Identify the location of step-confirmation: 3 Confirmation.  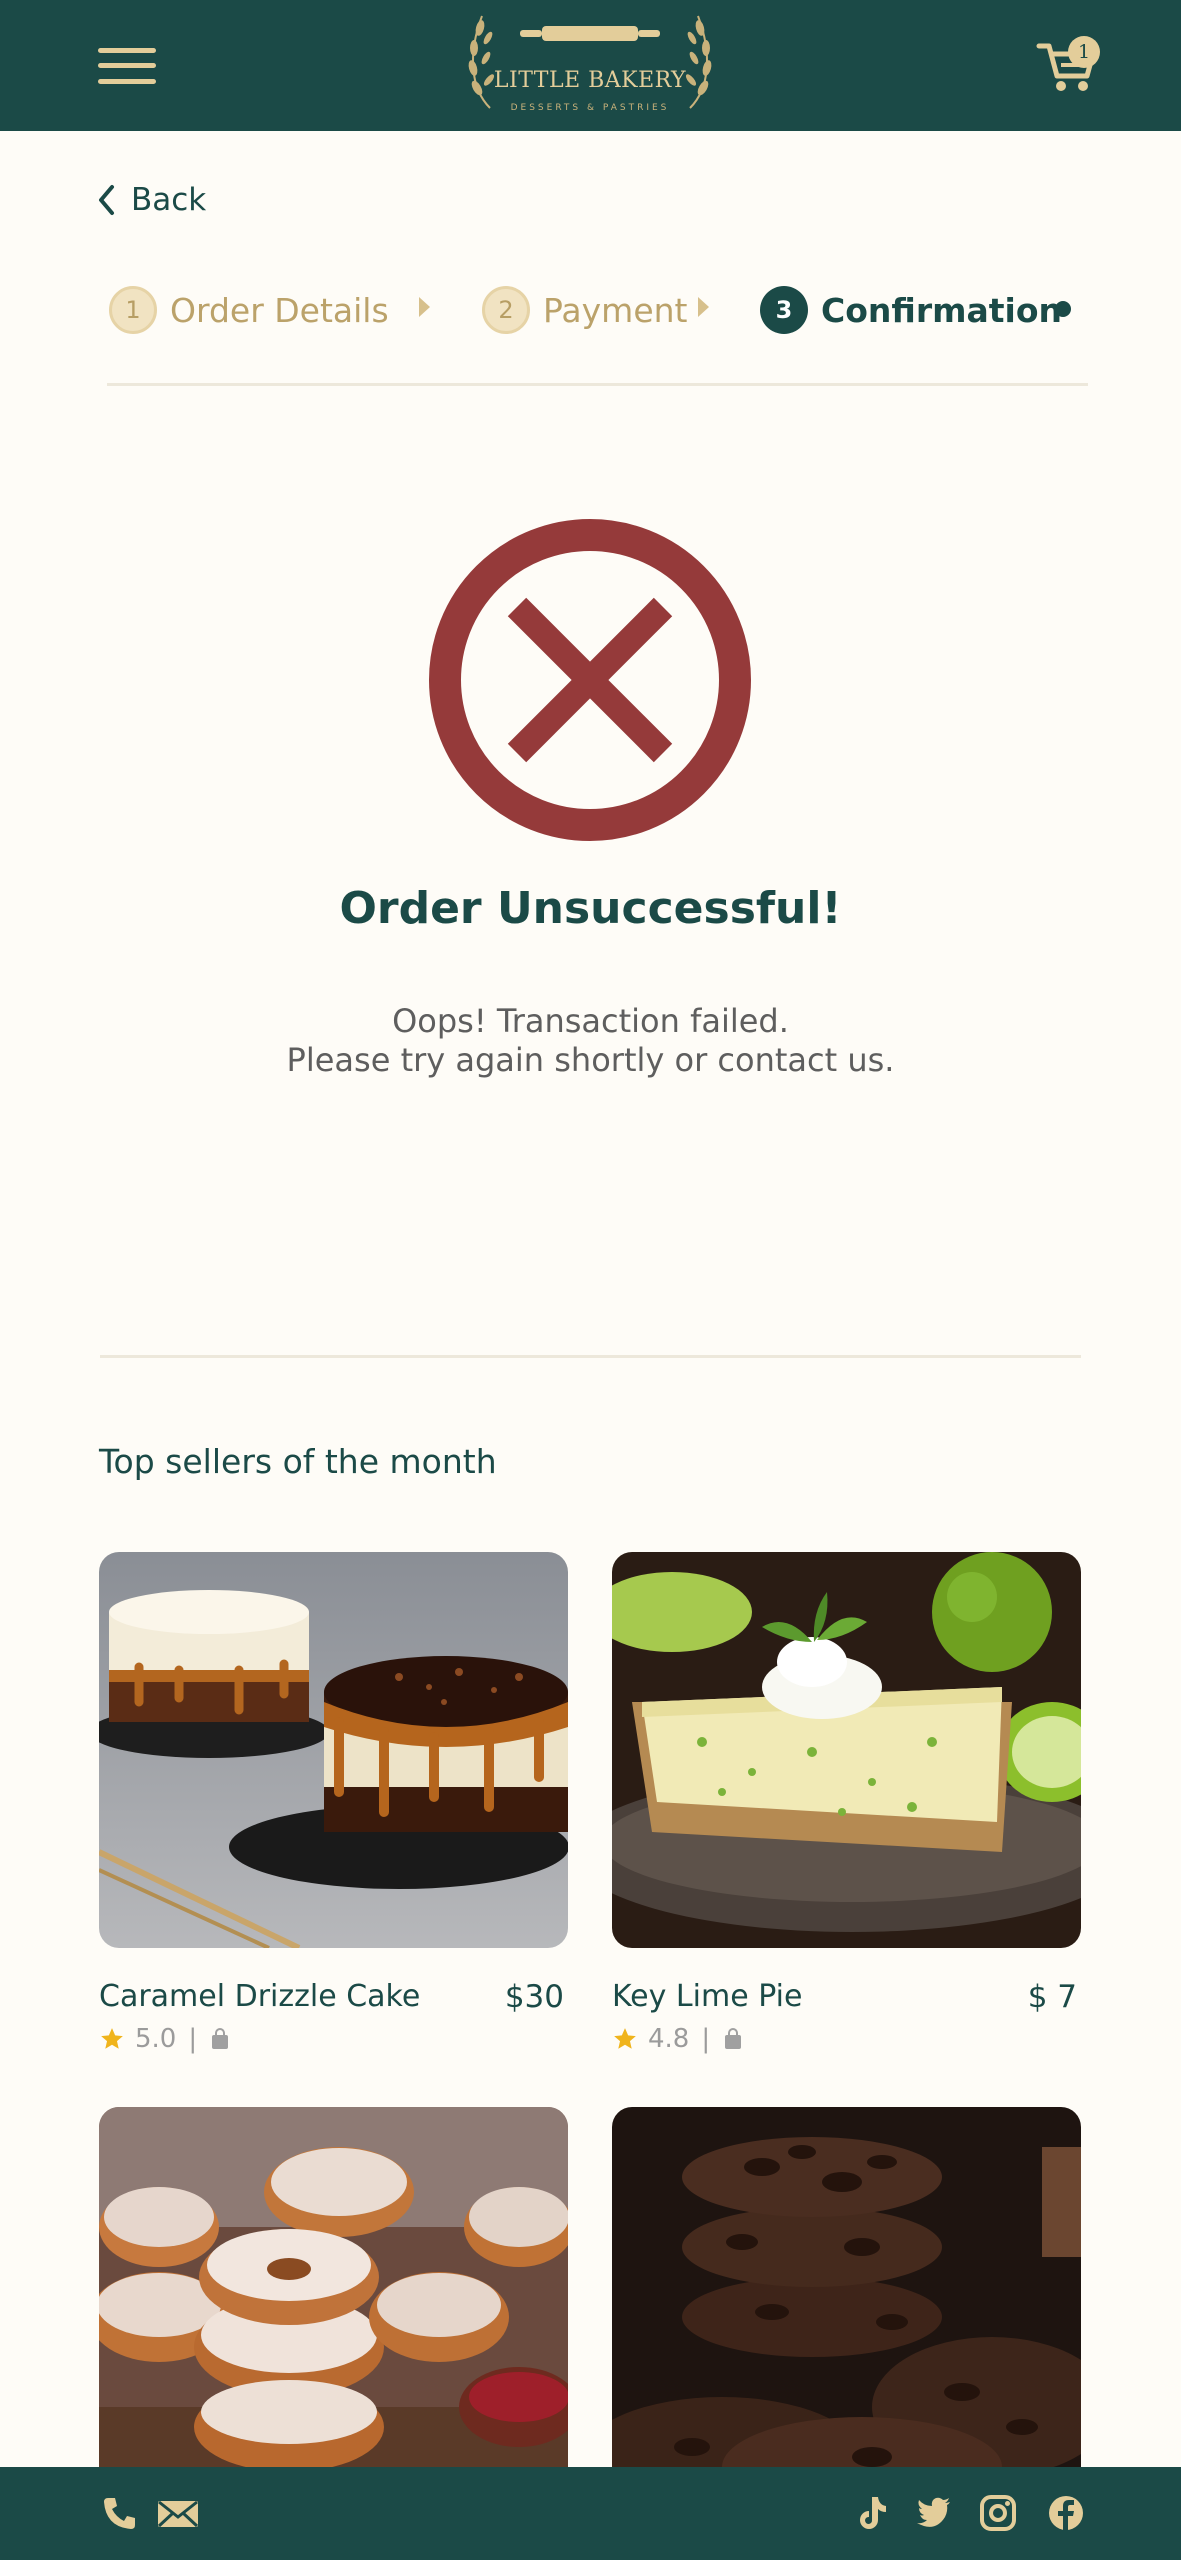
(911, 310).